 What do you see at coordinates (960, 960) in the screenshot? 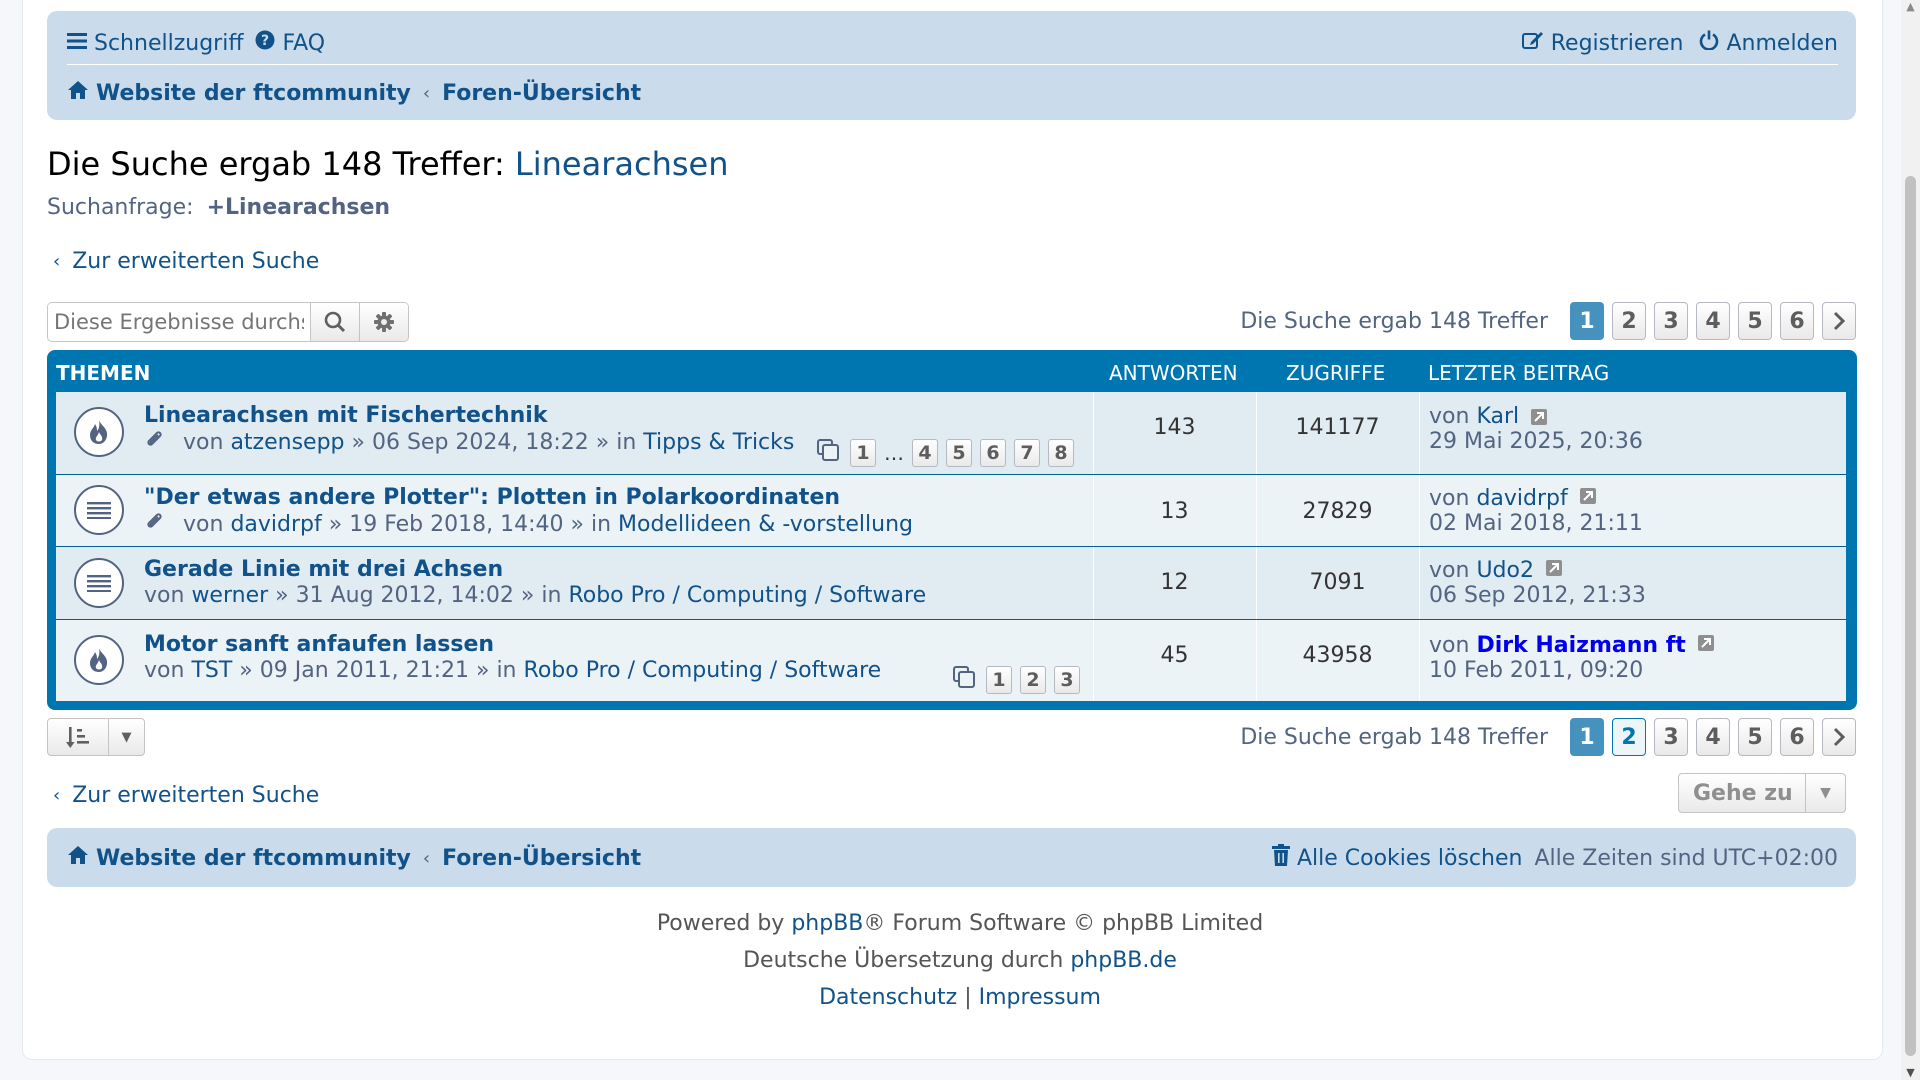
I see `translation-credit: Deutsche Übersetzung durch phpBB.de` at bounding box center [960, 960].